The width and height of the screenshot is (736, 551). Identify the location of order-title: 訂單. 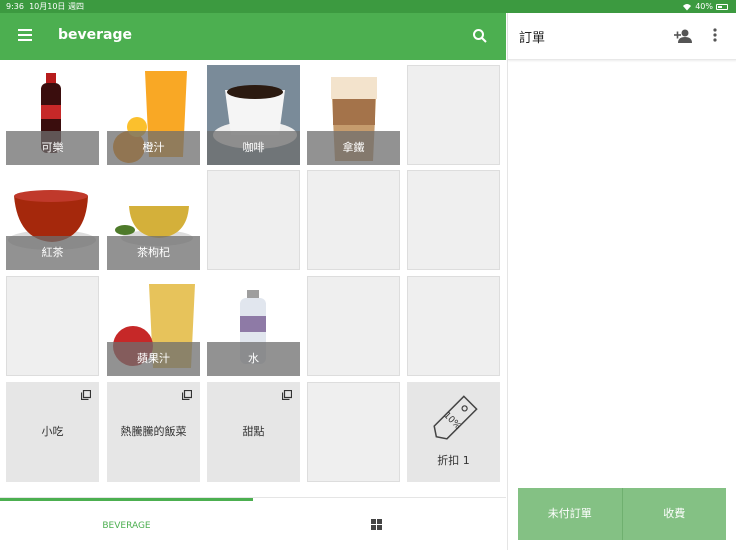
(532, 38).